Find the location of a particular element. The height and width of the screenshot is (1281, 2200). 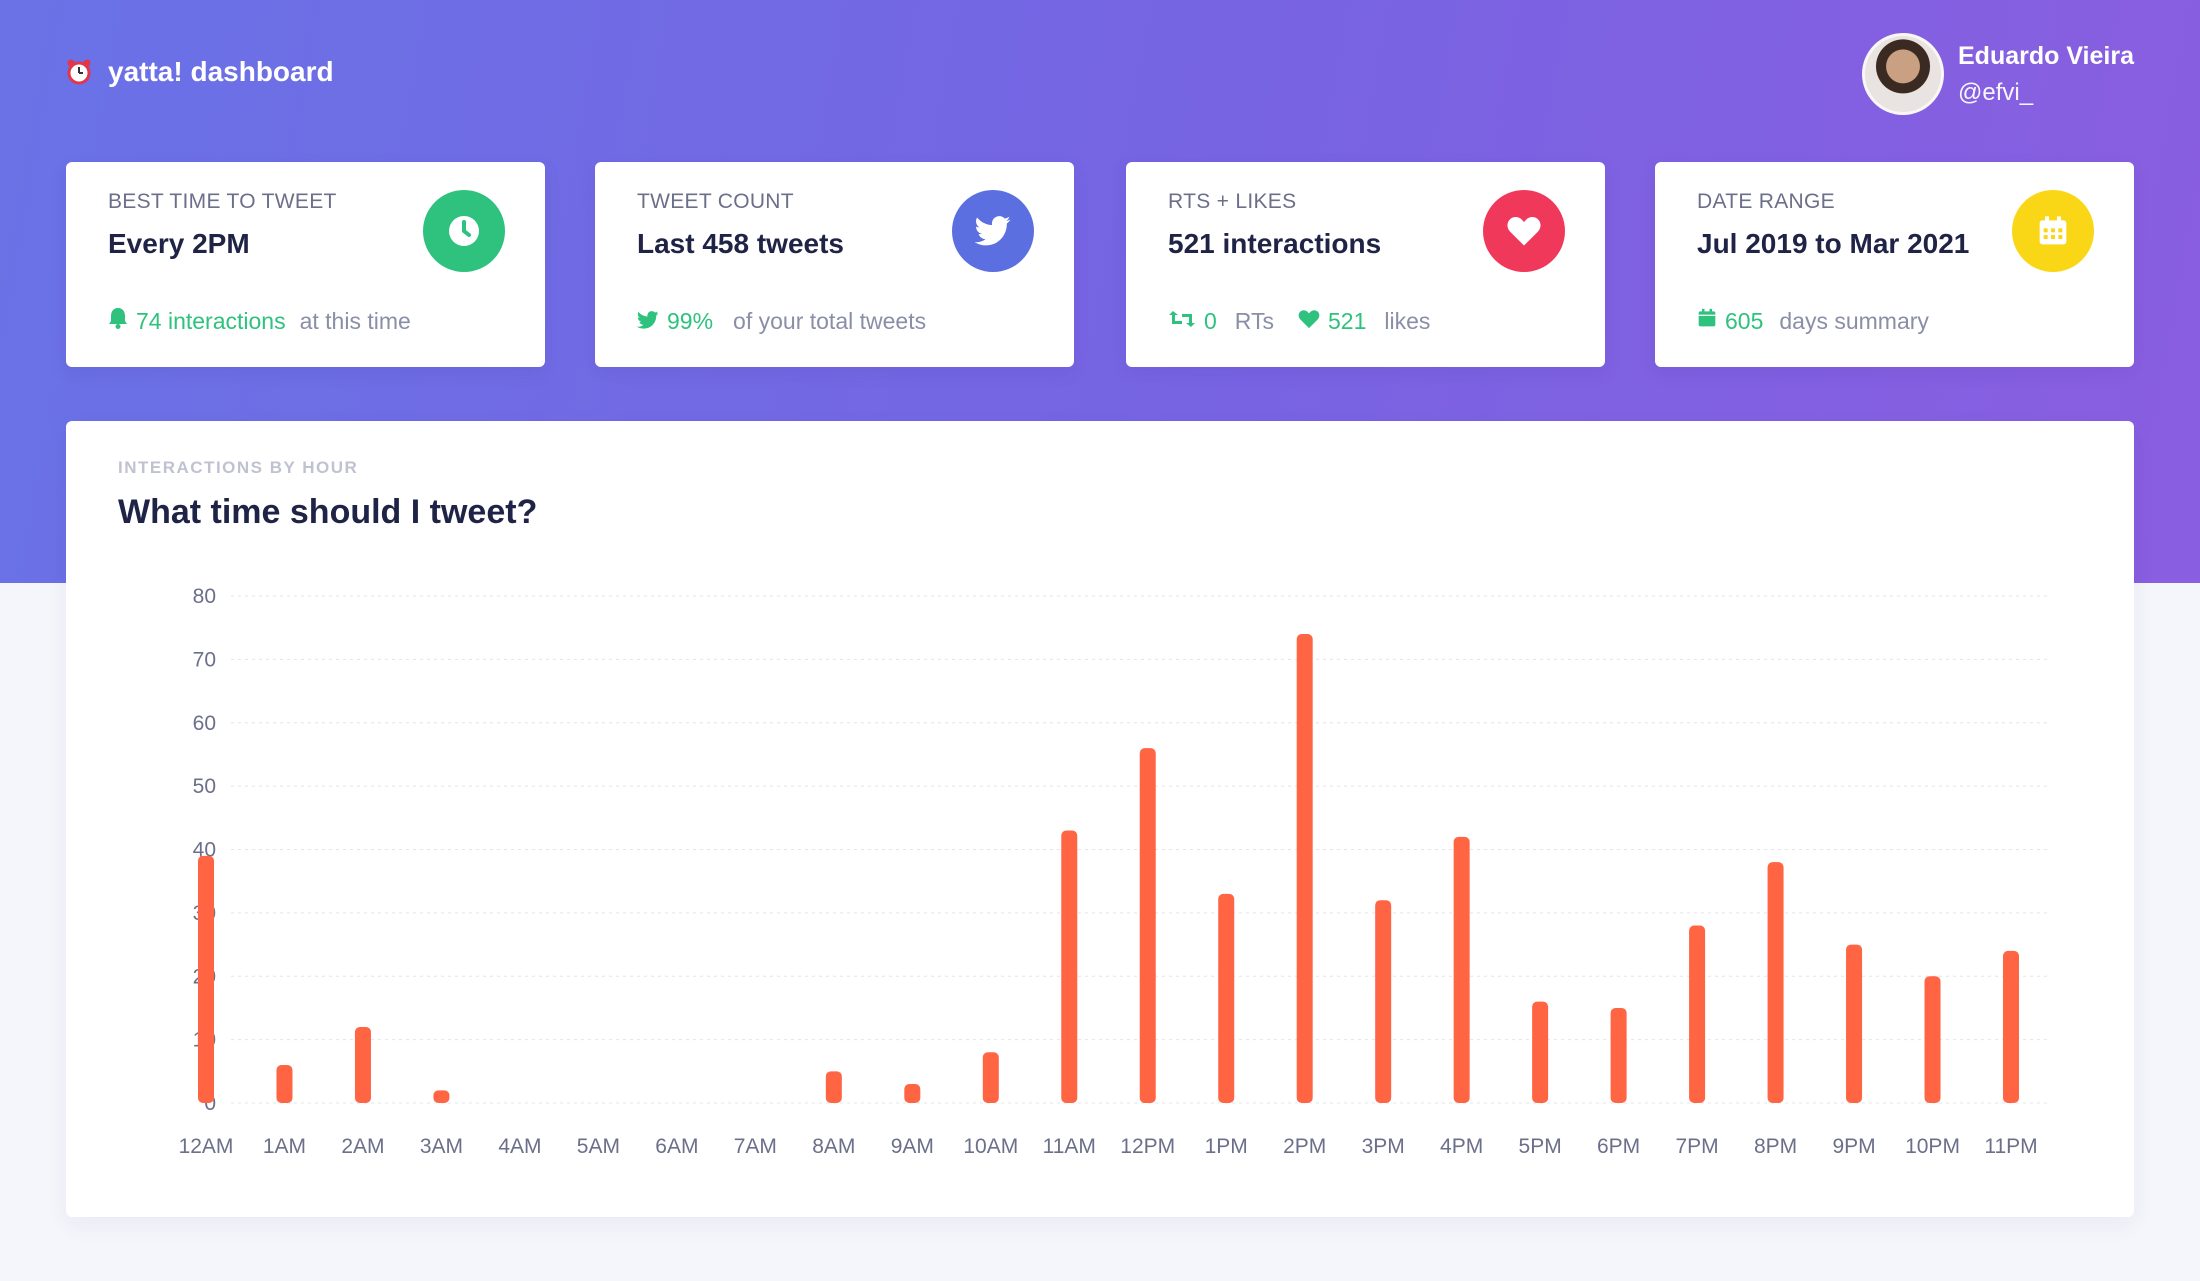

x-tick-label: 4PM is located at coordinates (1461, 1146).